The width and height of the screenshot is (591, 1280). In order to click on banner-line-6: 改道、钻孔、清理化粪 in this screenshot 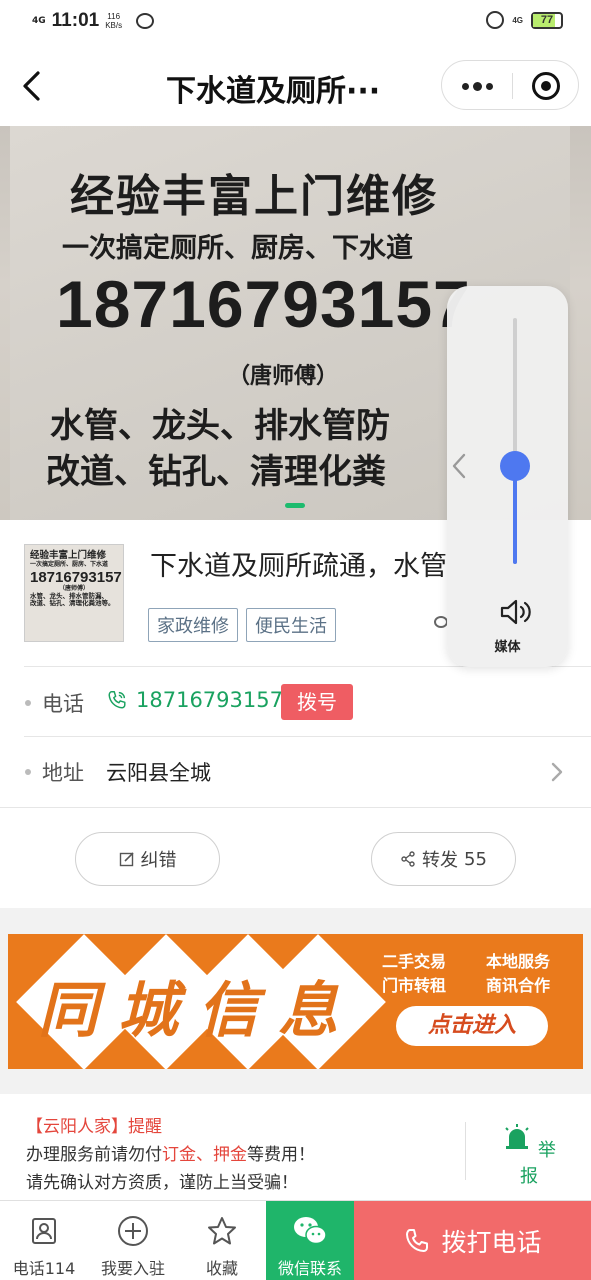, I will do `click(216, 472)`.